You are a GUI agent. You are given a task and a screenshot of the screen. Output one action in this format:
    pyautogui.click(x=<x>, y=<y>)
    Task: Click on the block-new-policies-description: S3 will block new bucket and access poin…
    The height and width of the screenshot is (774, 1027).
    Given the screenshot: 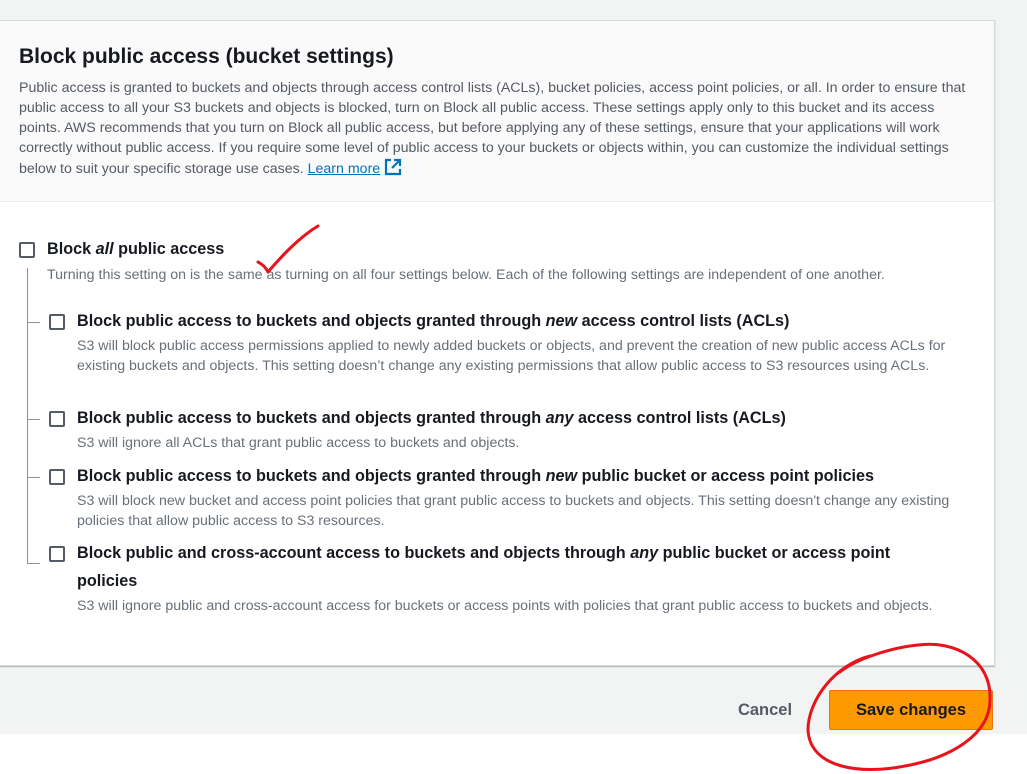 What is the action you would take?
    pyautogui.click(x=513, y=511)
    